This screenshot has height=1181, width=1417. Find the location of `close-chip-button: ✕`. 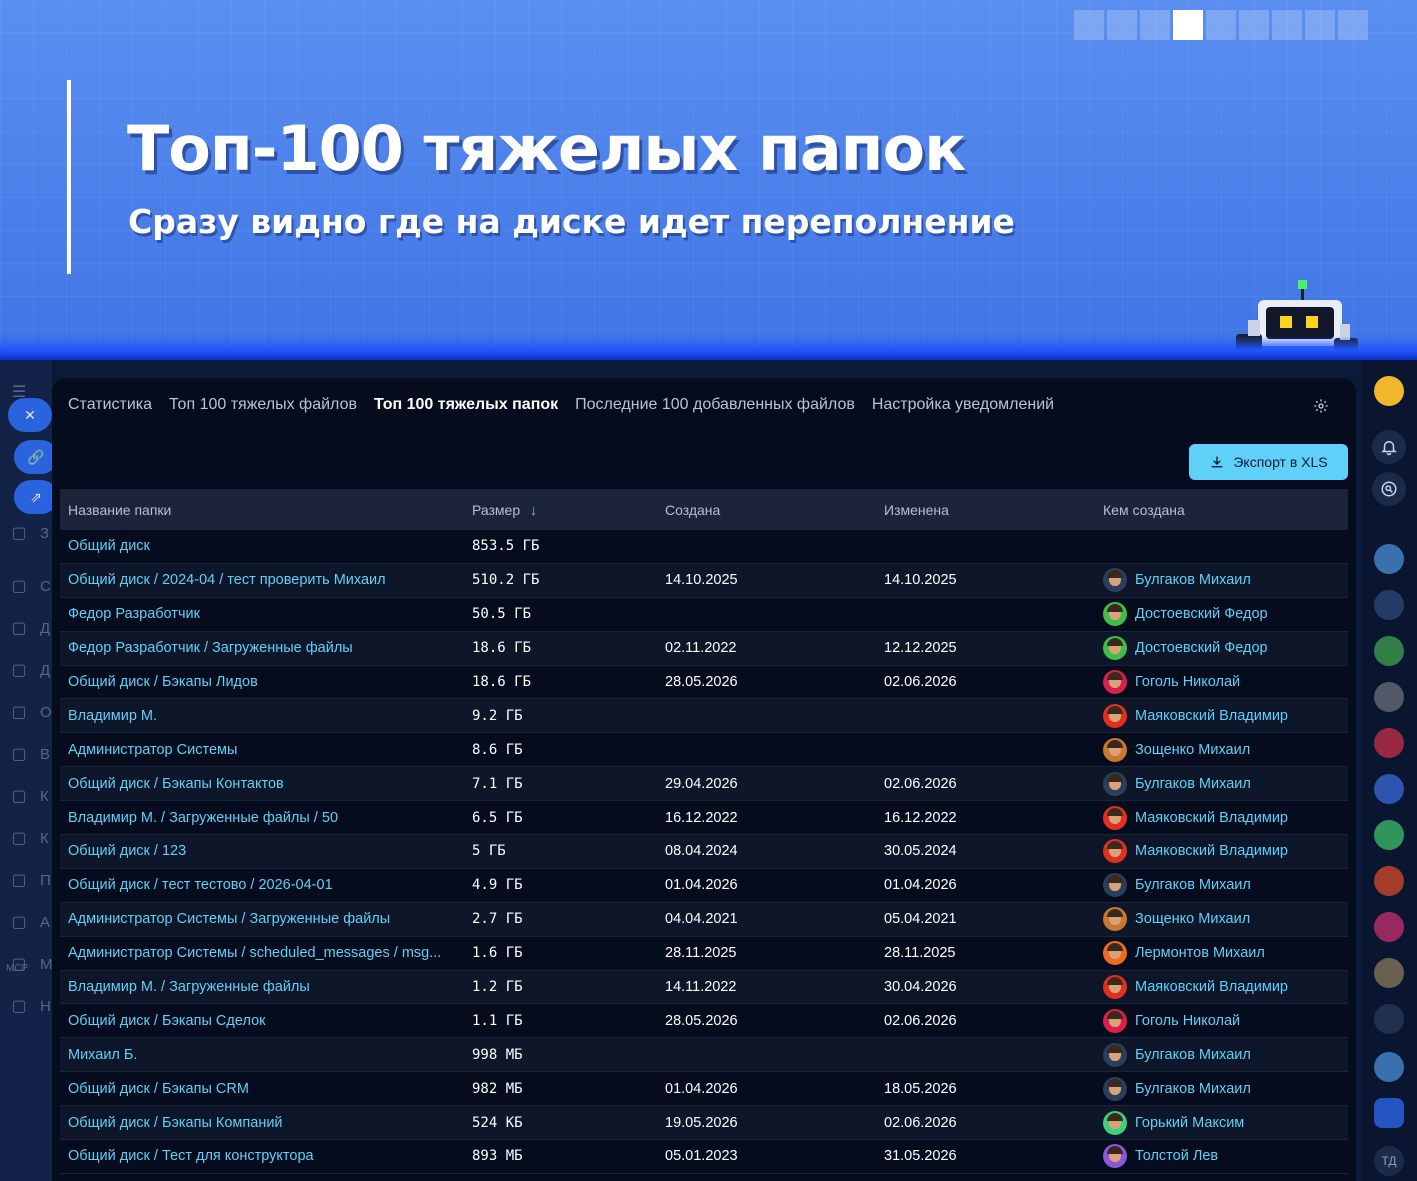

close-chip-button: ✕ is located at coordinates (30, 415).